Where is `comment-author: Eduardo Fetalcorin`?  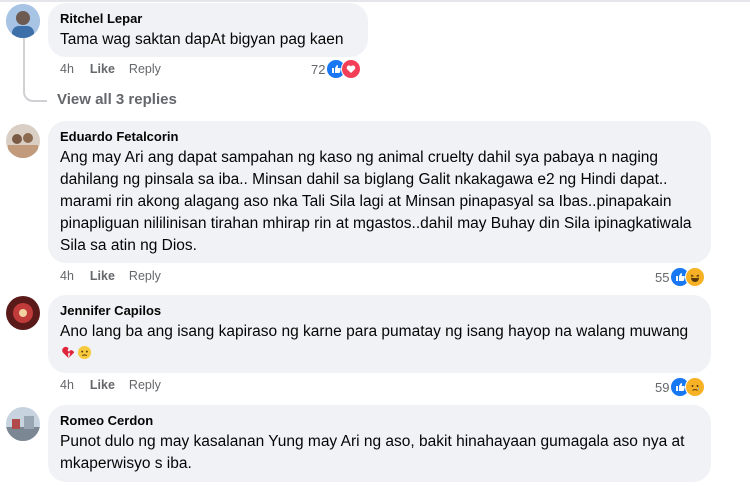 comment-author: Eduardo Fetalcorin is located at coordinates (379, 136).